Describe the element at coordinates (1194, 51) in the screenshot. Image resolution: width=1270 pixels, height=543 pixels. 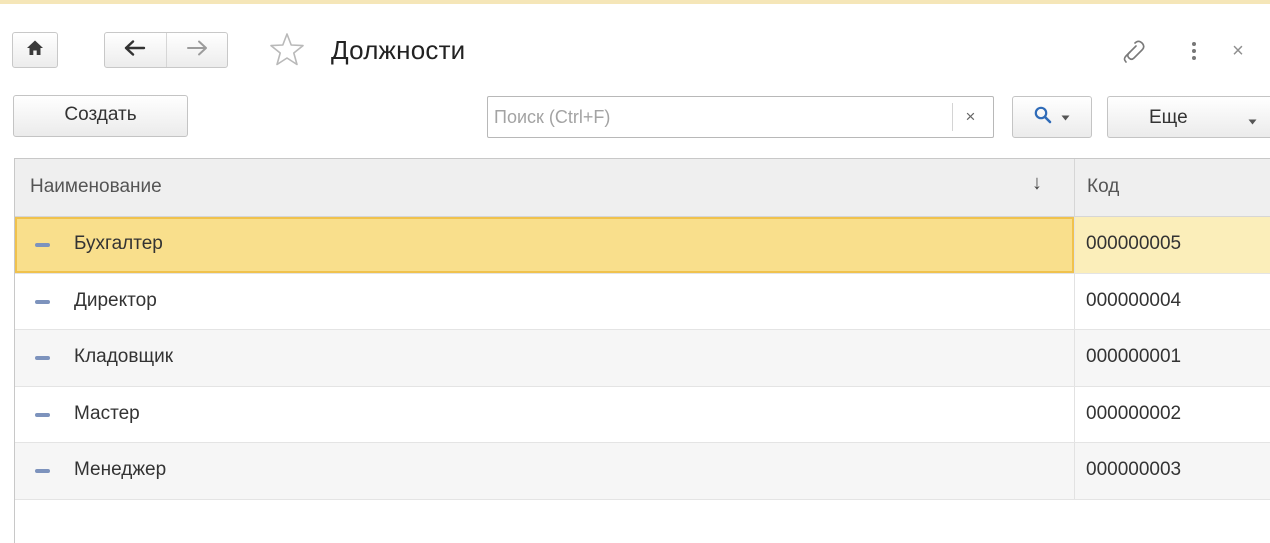
I see `more-actions-icon` at that location.